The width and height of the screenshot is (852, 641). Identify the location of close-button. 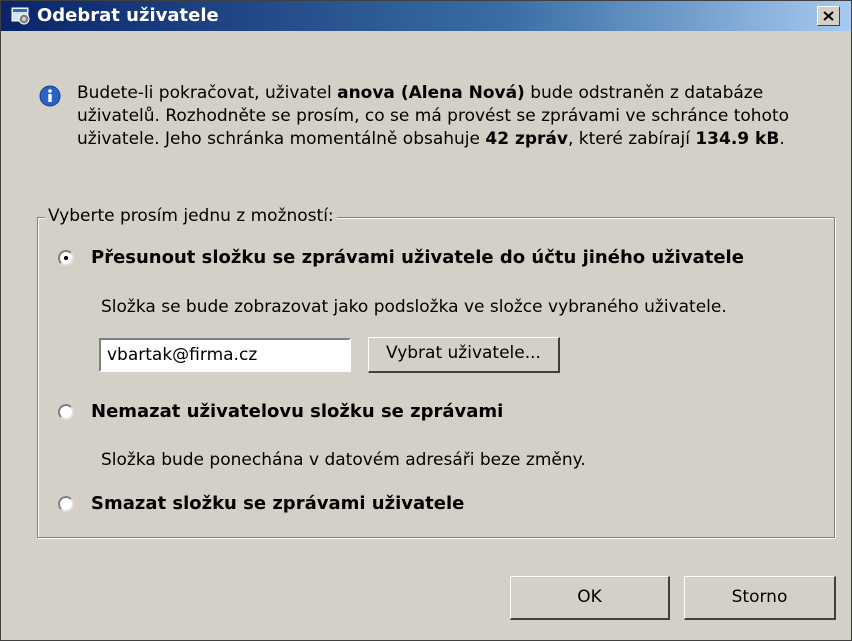
(828, 16).